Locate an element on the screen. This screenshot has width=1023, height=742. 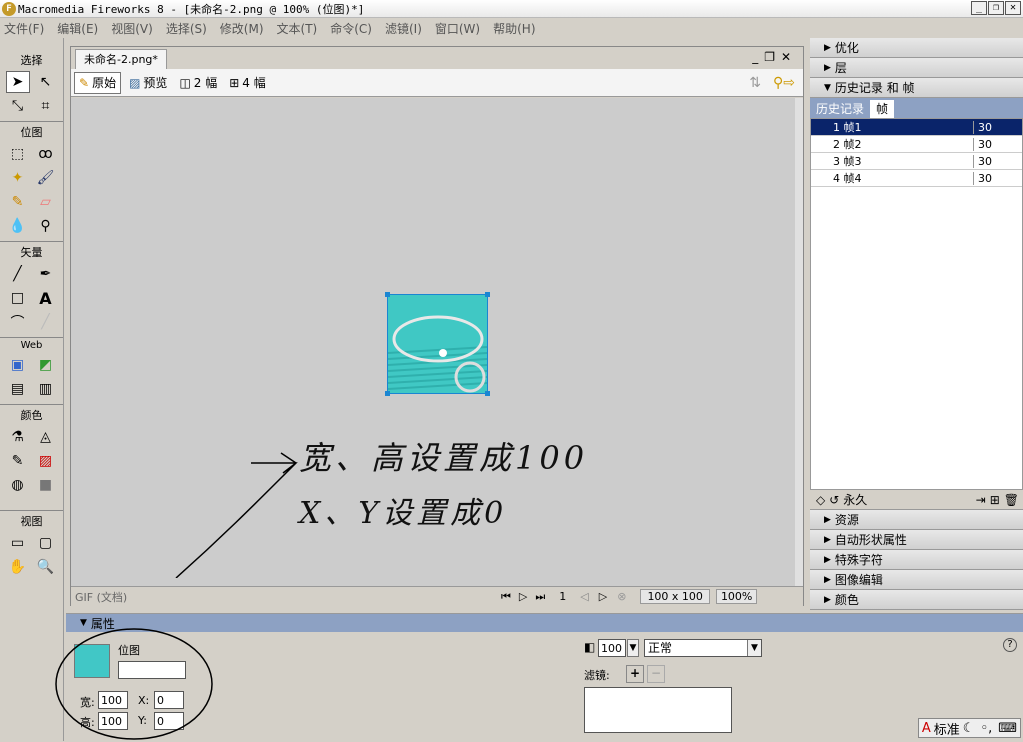
pointer-tool-icon: ➤ is located at coordinates (17, 82).